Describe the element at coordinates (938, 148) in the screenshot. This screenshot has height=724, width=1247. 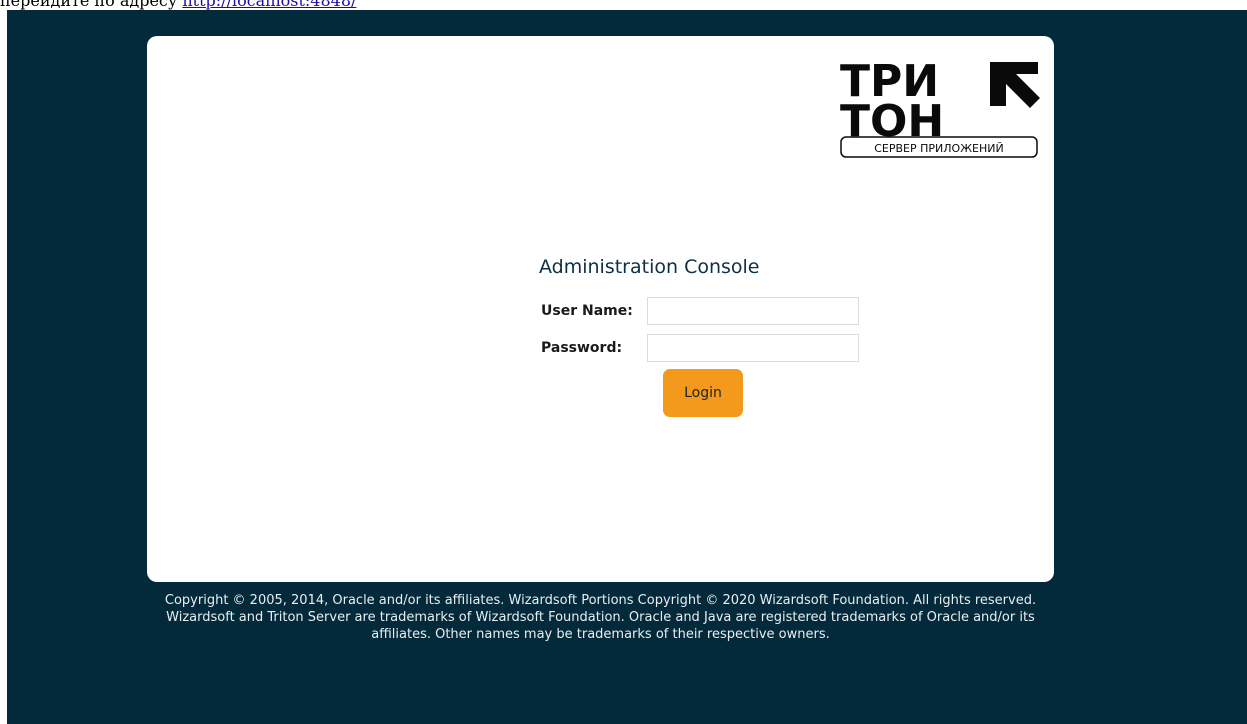
I see `logo-tagline: СЕРВЕР ПРИЛОЖЕНИЙ` at that location.